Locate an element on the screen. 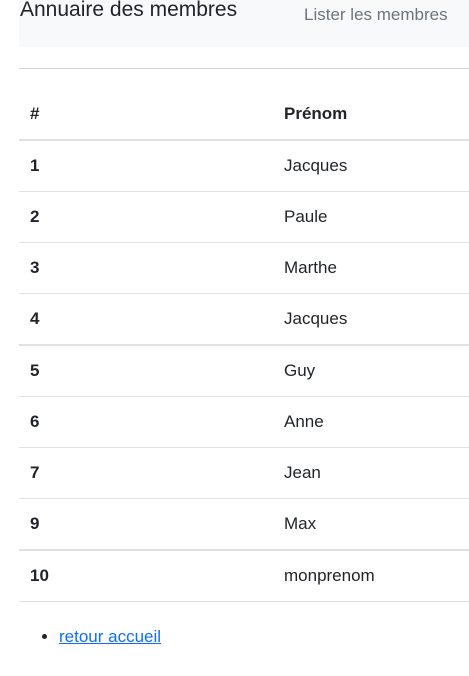 The image size is (469, 676). list-item: retour accueil is located at coordinates (110, 637).